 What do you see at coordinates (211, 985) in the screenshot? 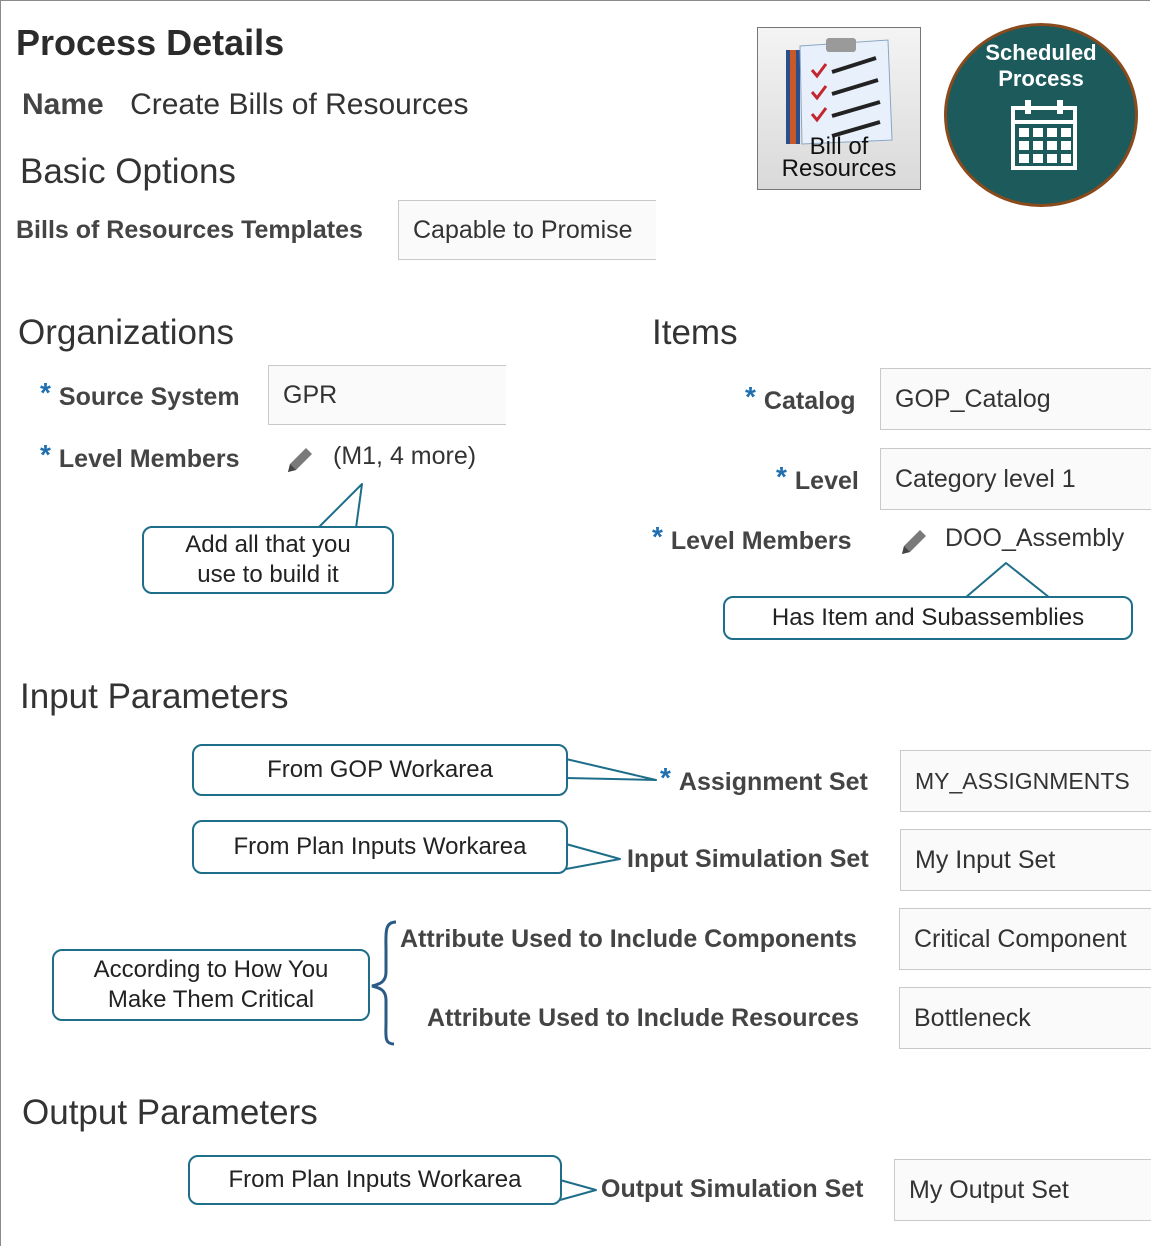
I see `critical-attributes-callout: According to How You Make Them Critical` at bounding box center [211, 985].